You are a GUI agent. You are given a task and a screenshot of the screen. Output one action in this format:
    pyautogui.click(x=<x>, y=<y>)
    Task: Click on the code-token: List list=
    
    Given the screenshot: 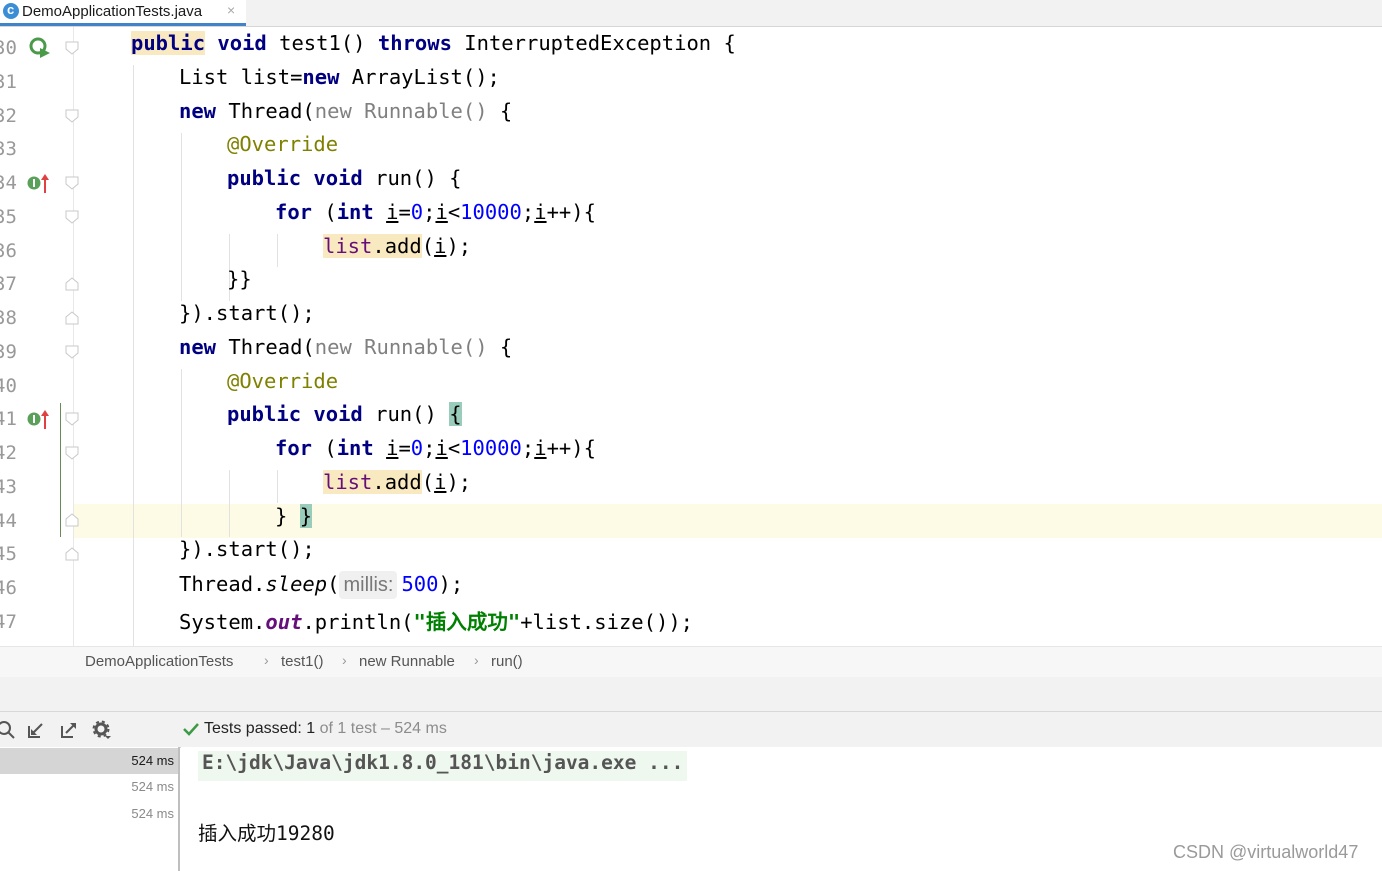 What is the action you would take?
    pyautogui.click(x=241, y=77)
    